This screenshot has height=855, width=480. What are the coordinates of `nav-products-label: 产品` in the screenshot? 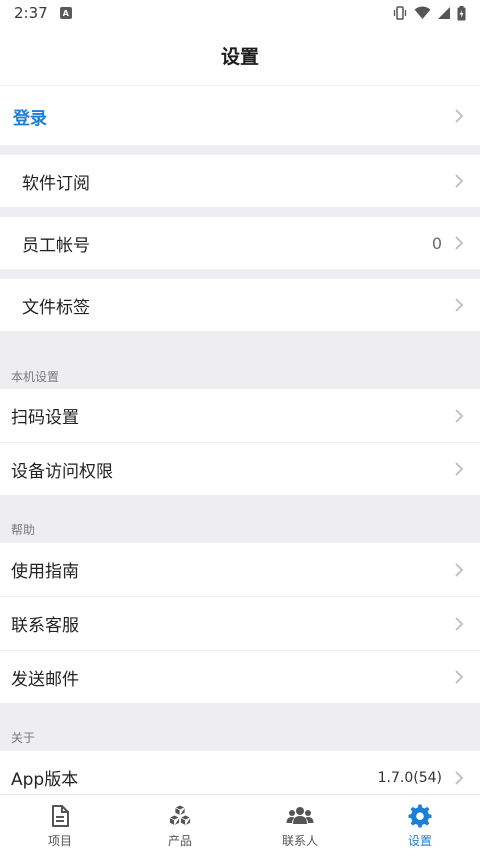 It's located at (179, 841).